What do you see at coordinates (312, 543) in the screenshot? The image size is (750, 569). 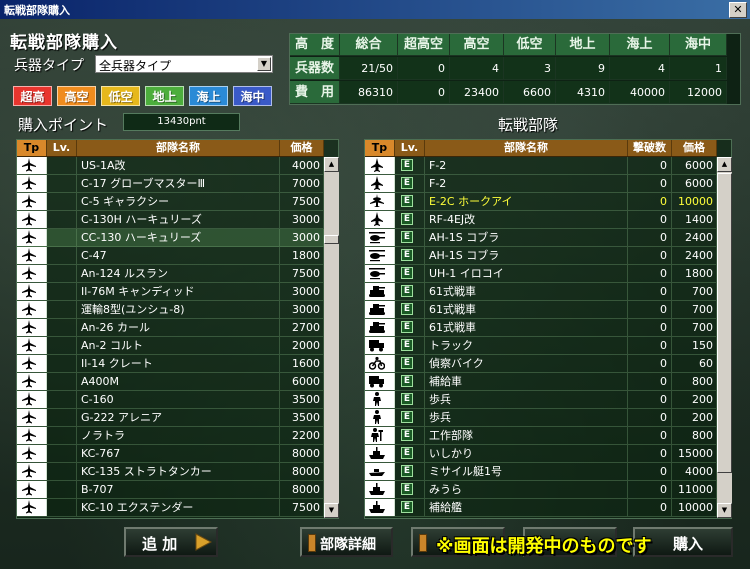 I see `button-tab-icon` at bounding box center [312, 543].